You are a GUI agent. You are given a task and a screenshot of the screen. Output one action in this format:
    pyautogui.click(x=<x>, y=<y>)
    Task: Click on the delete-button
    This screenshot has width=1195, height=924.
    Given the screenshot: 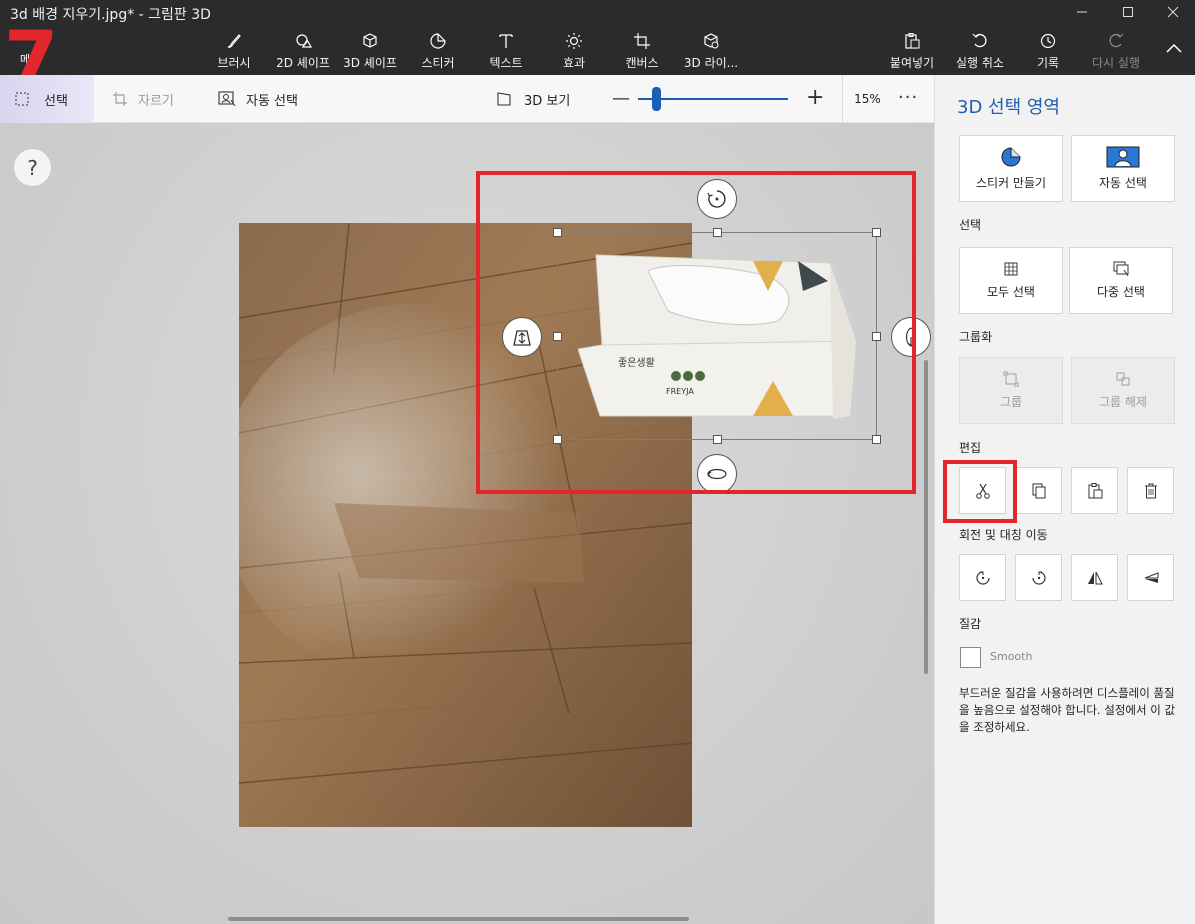 What is the action you would take?
    pyautogui.click(x=1150, y=490)
    